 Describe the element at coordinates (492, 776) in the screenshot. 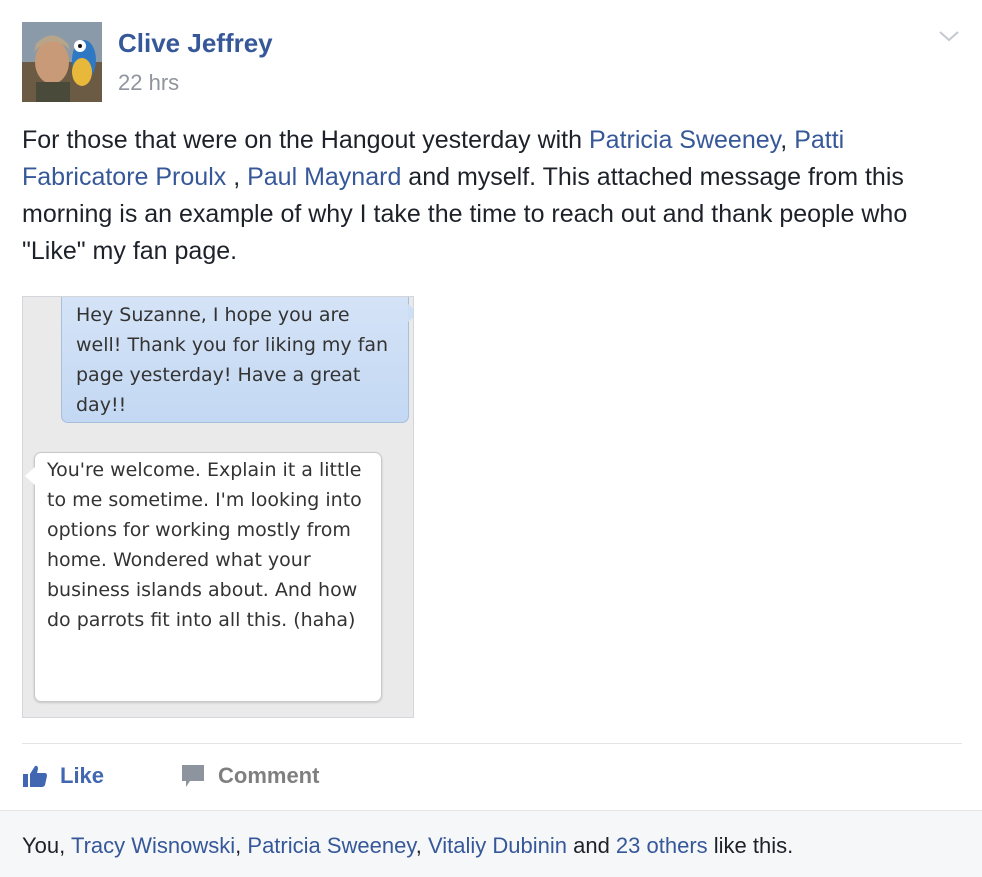

I see `action-bar: Like Comment` at that location.